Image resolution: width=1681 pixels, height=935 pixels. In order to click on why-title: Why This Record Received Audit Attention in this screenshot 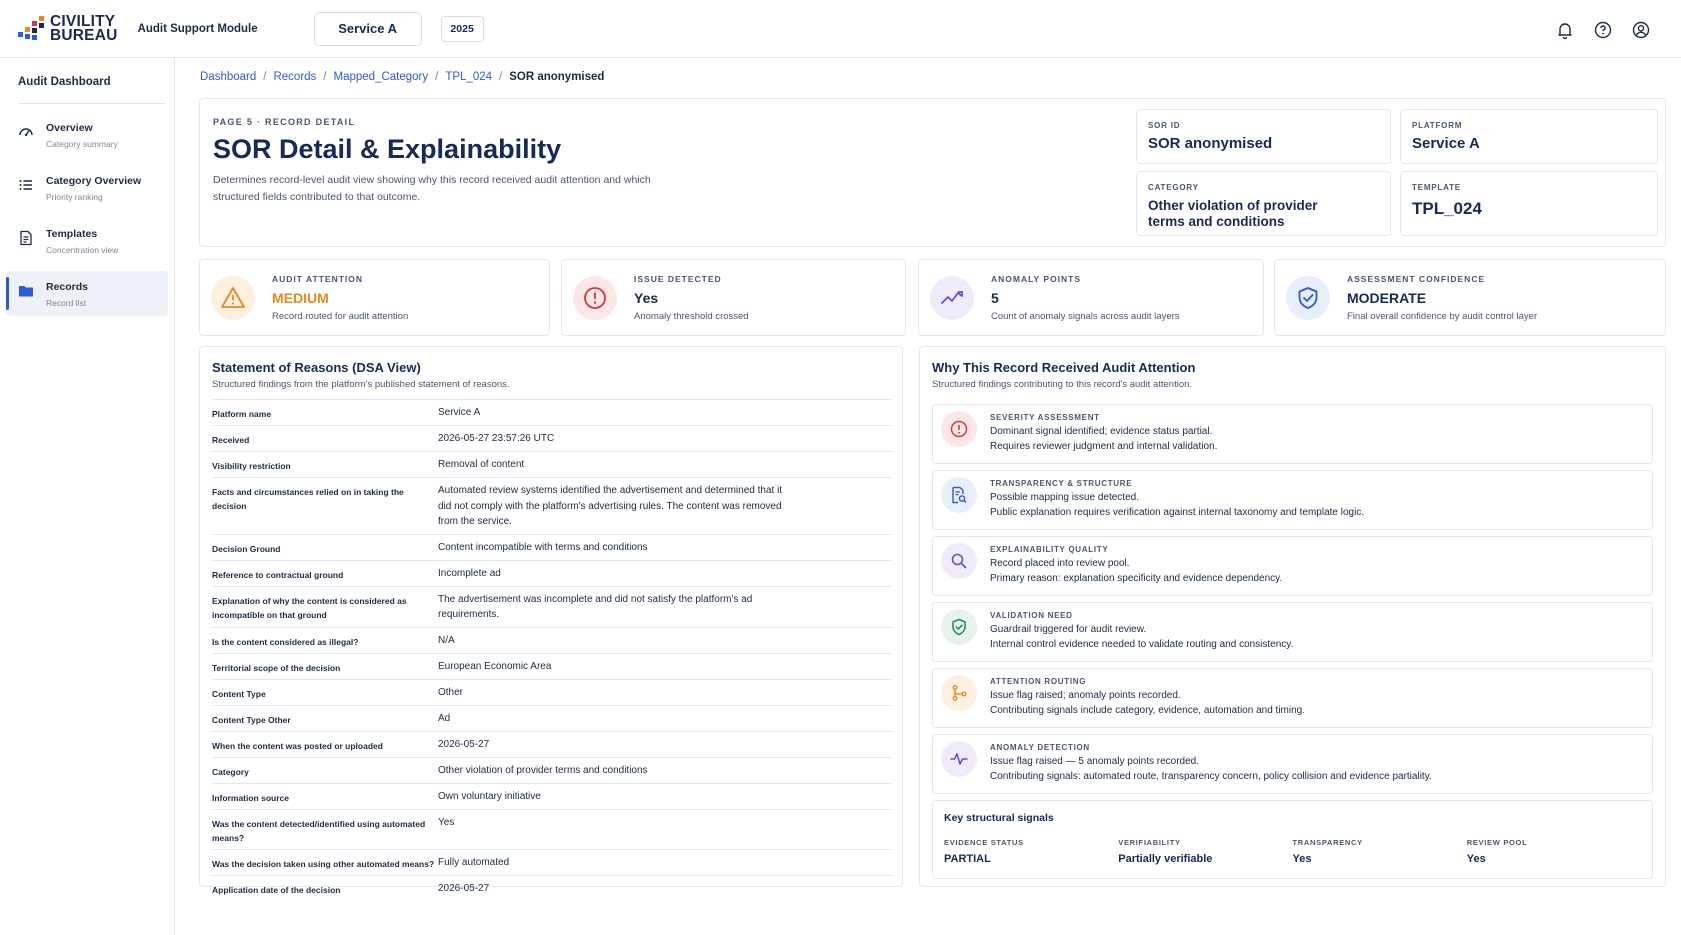, I will do `click(1064, 367)`.